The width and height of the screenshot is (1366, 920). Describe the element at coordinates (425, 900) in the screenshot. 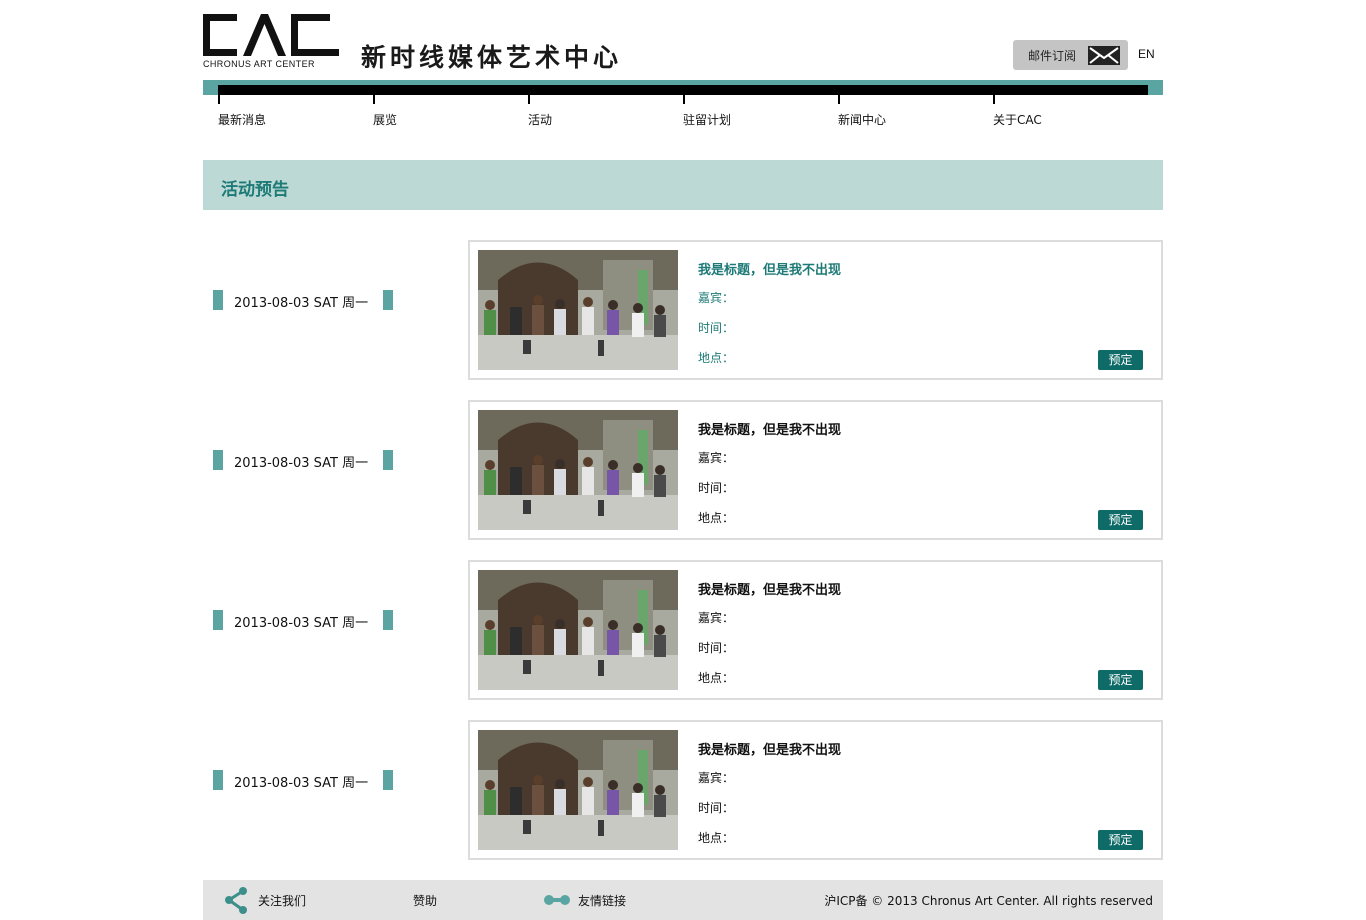

I see `sponsor-link: 赞助` at that location.